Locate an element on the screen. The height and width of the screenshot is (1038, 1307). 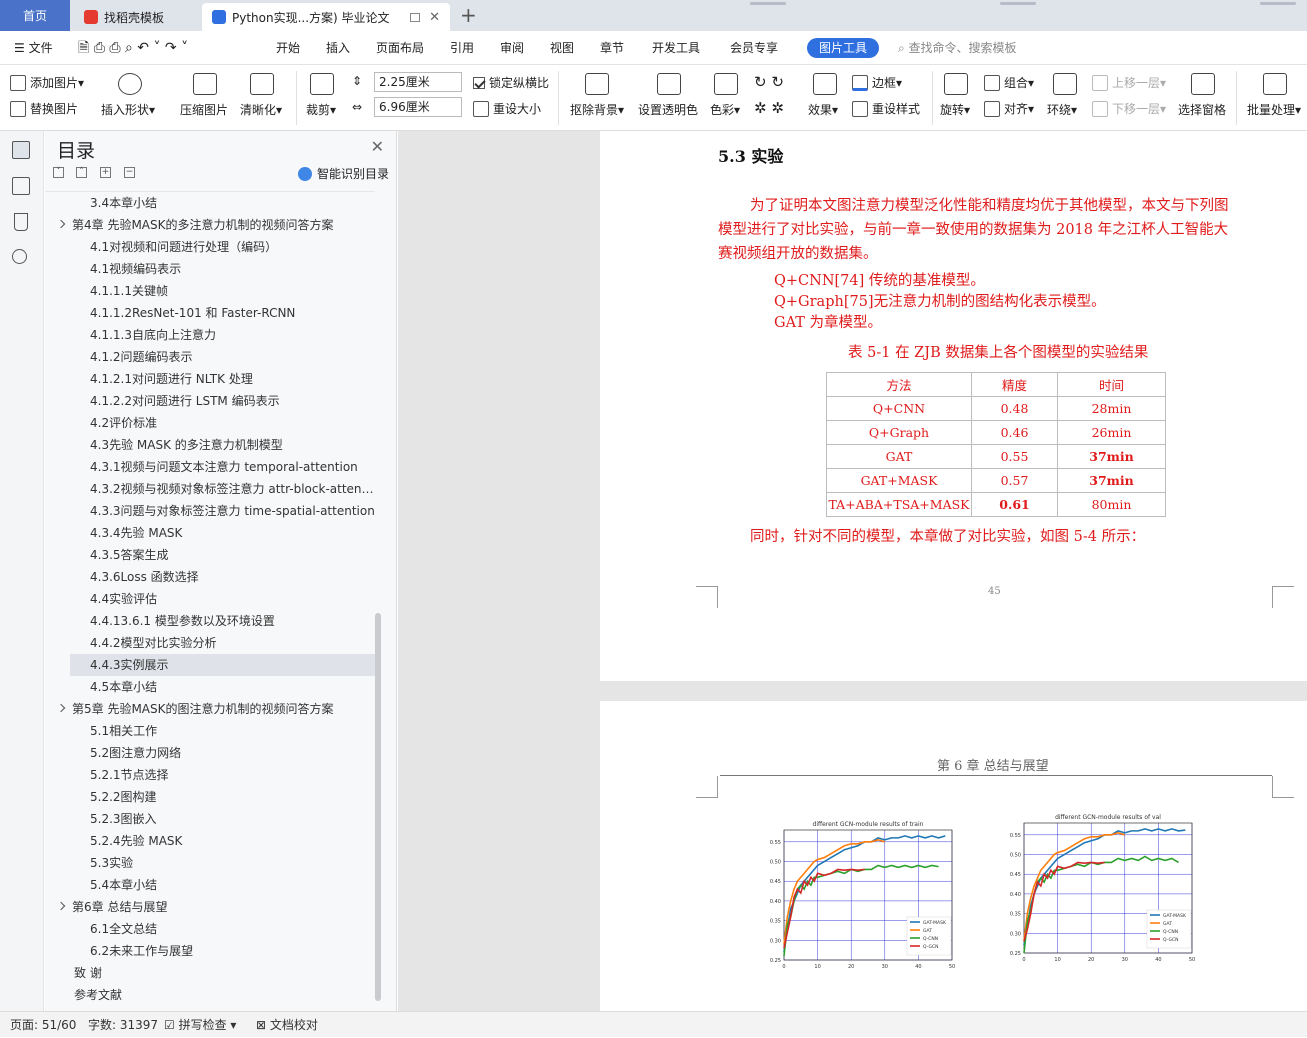
close-tab-icon: ✕ is located at coordinates (434, 17).